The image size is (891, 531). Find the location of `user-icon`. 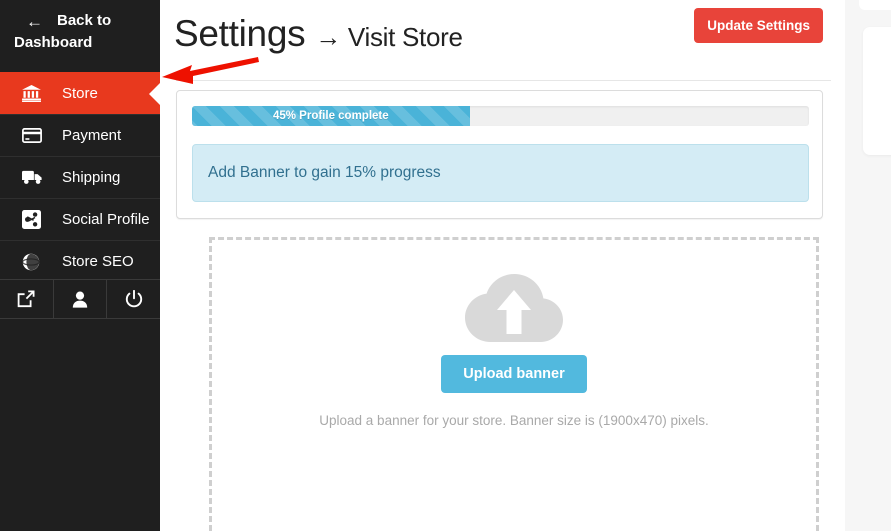

user-icon is located at coordinates (79, 299).